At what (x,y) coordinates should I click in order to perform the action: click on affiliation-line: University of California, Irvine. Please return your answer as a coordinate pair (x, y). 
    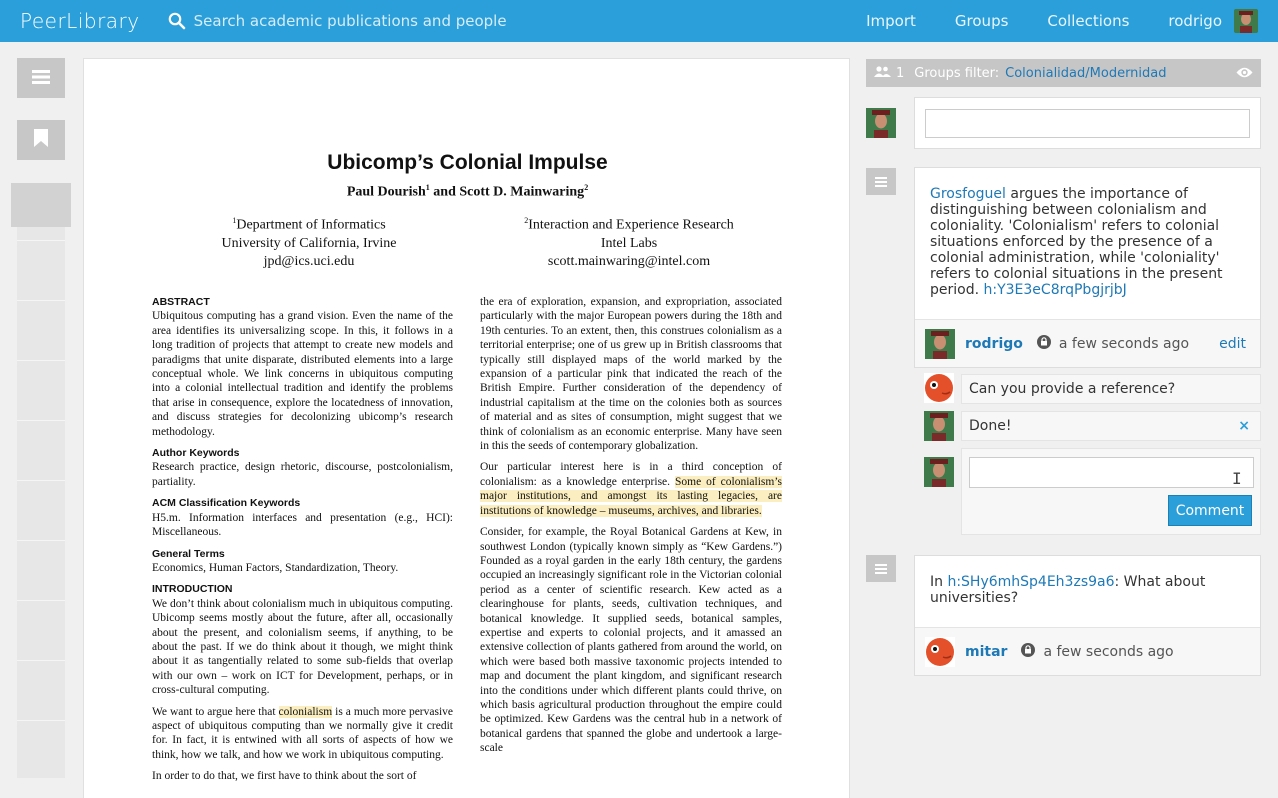
    Looking at the image, I should click on (309, 243).